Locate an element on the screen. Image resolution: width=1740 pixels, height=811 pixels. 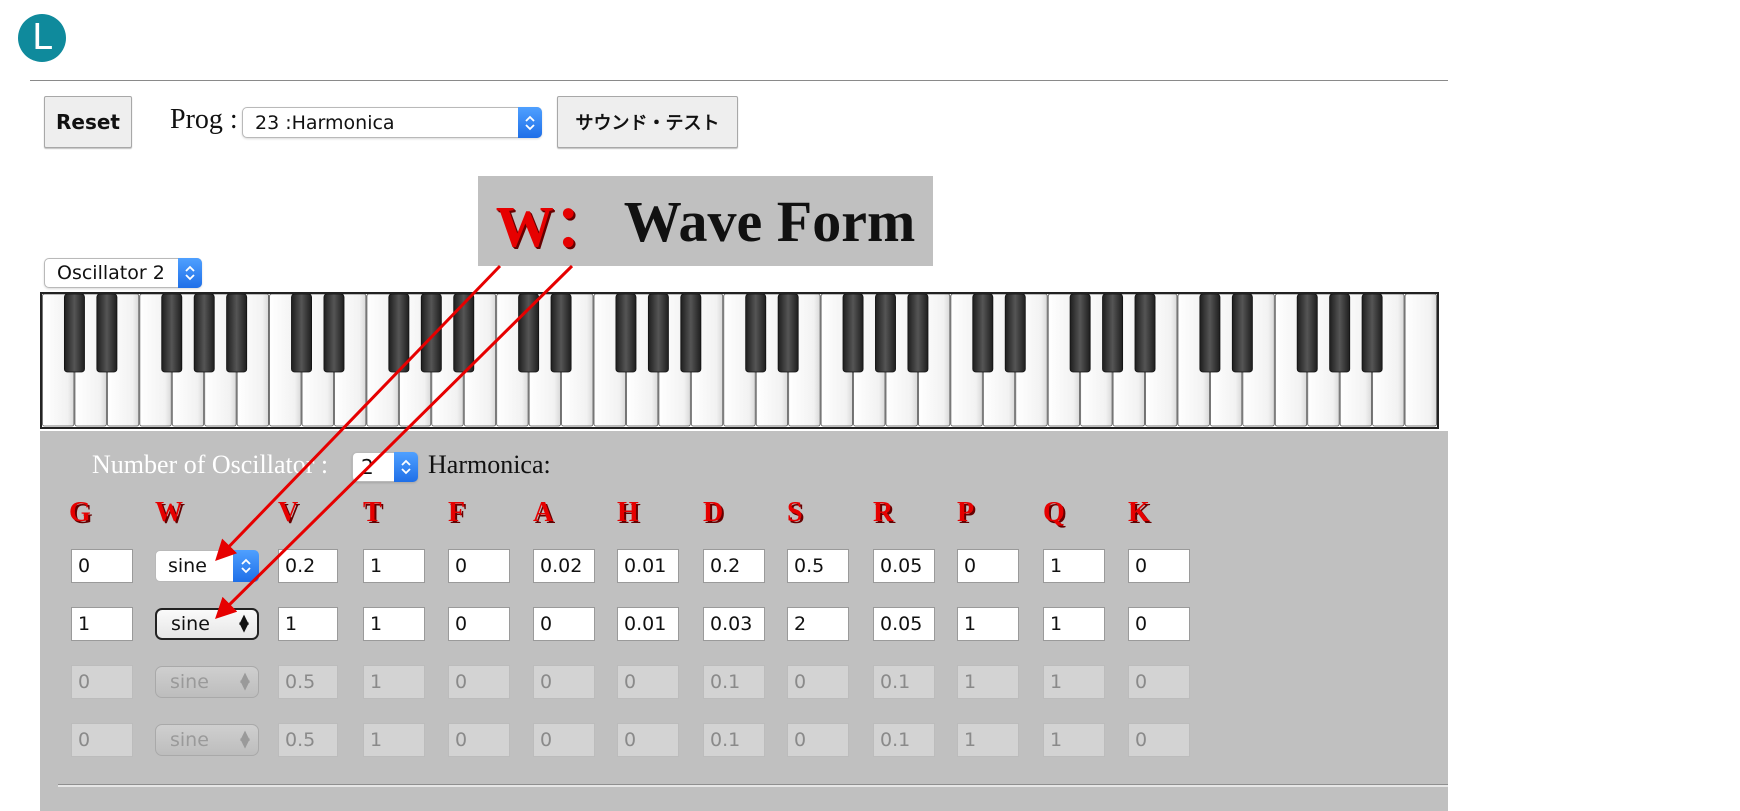
num-oscillator-select: 2 is located at coordinates (385, 467).